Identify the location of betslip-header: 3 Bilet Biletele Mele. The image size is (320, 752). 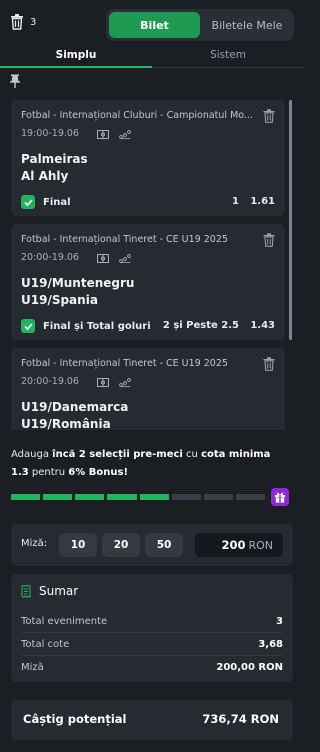
(152, 23).